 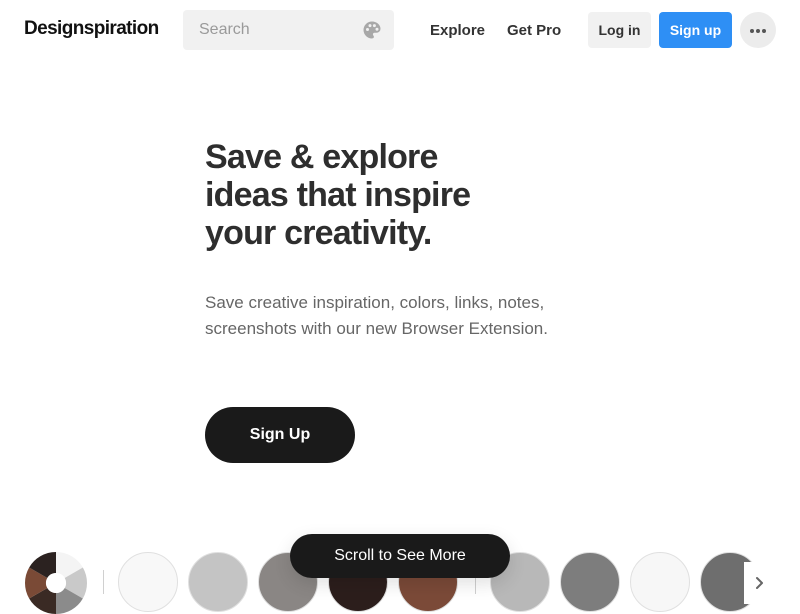 I want to click on headline-line: ideas that inspire, so click(x=338, y=195).